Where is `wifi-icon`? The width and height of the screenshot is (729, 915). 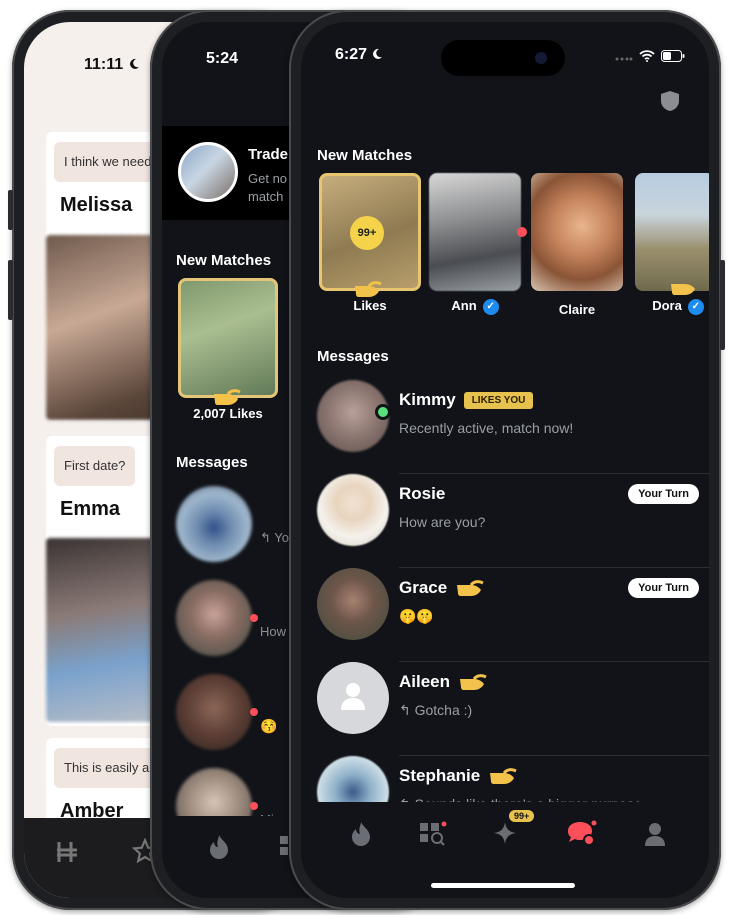
wifi-icon is located at coordinates (647, 56).